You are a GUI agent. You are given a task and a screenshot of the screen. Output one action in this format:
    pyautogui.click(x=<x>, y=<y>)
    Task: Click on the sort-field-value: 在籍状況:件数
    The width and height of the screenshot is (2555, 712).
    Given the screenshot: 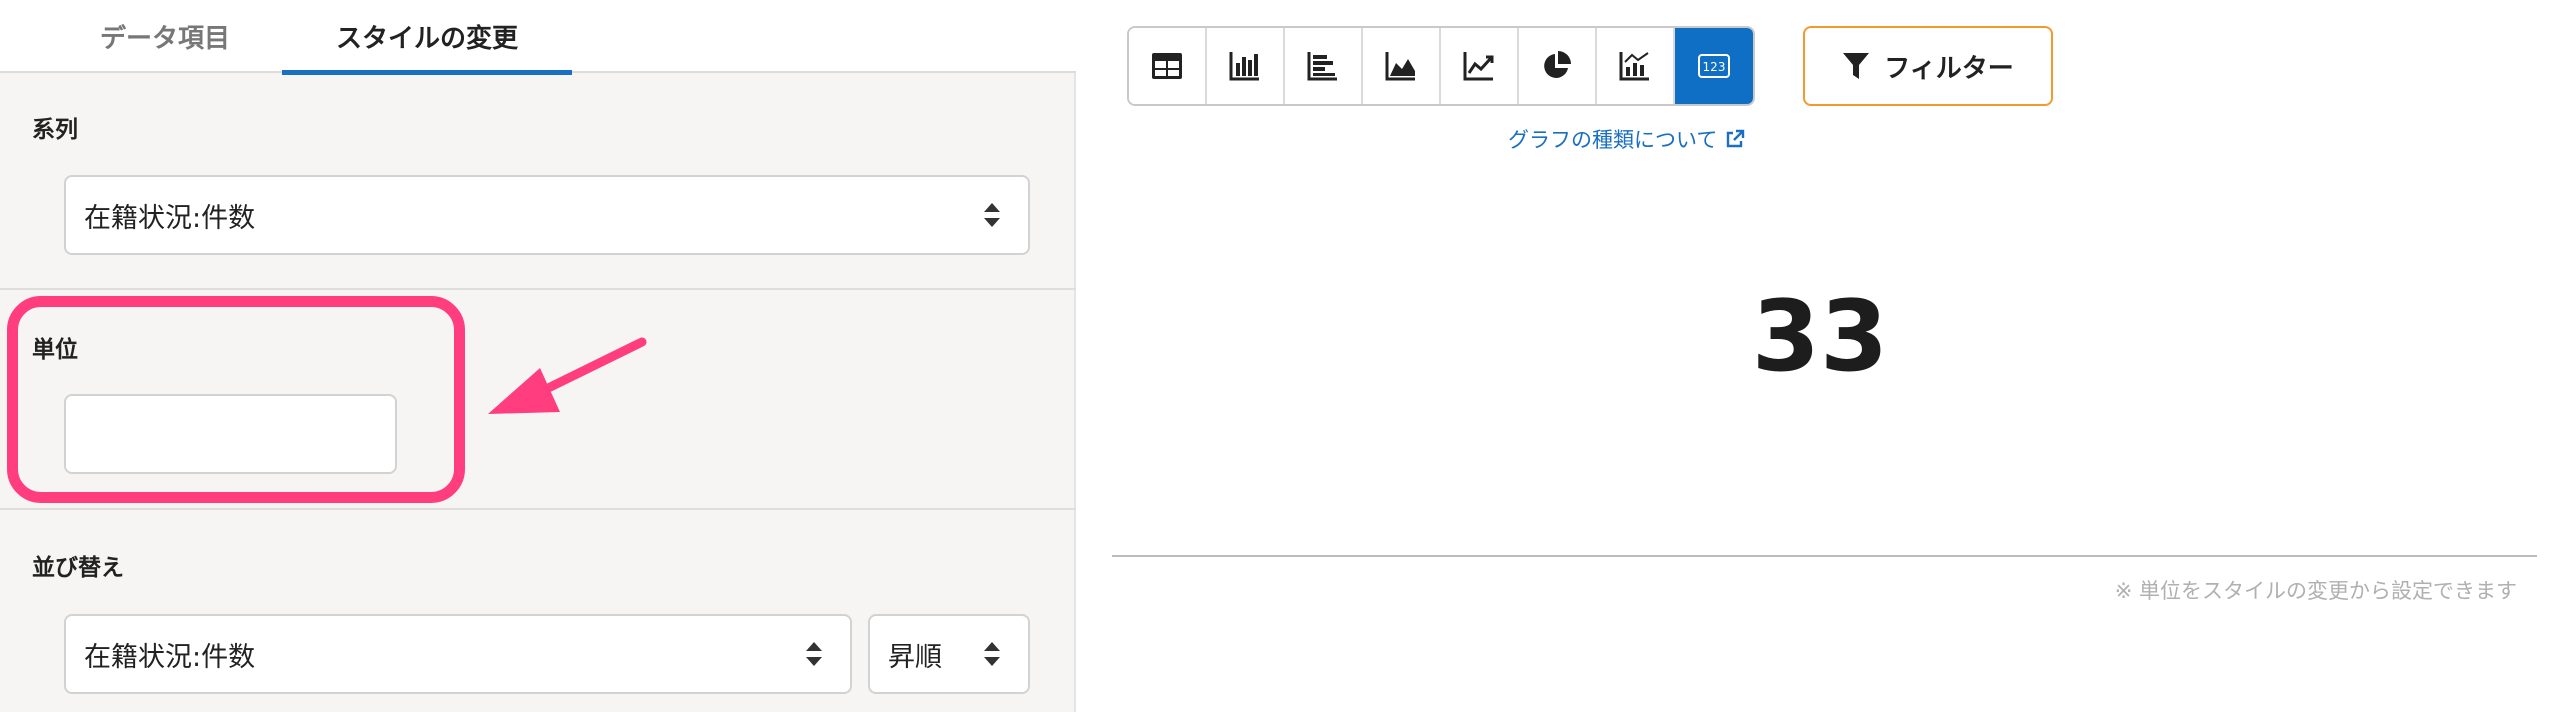 What is the action you would take?
    pyautogui.click(x=170, y=657)
    